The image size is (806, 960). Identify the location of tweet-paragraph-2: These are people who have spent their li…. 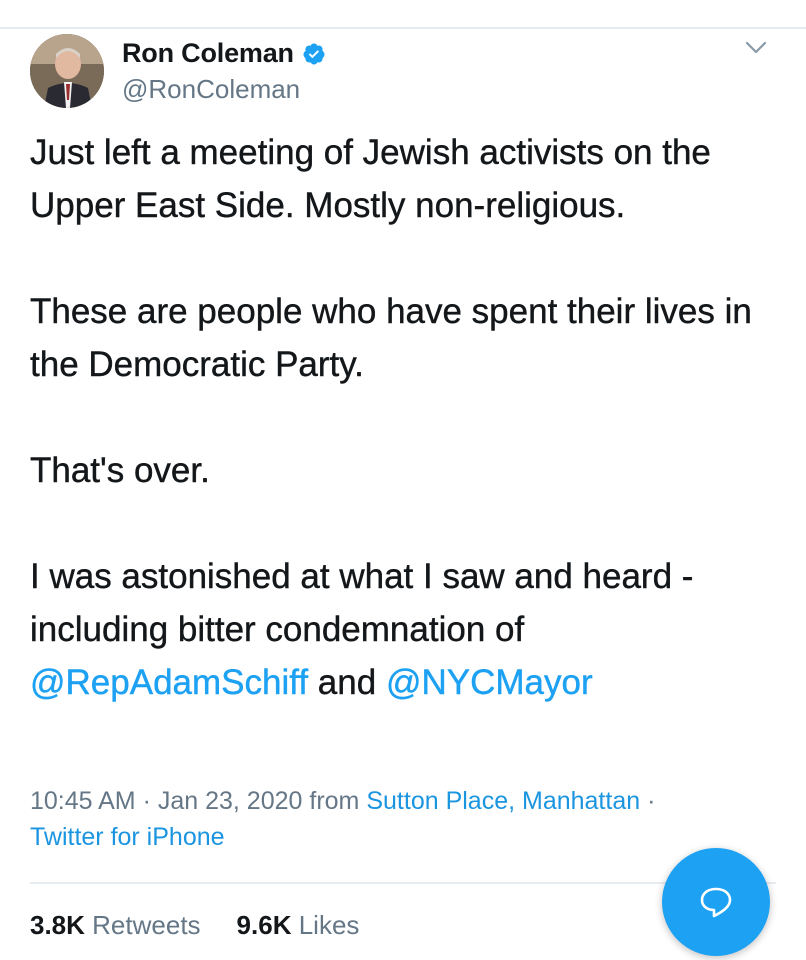
(391, 338).